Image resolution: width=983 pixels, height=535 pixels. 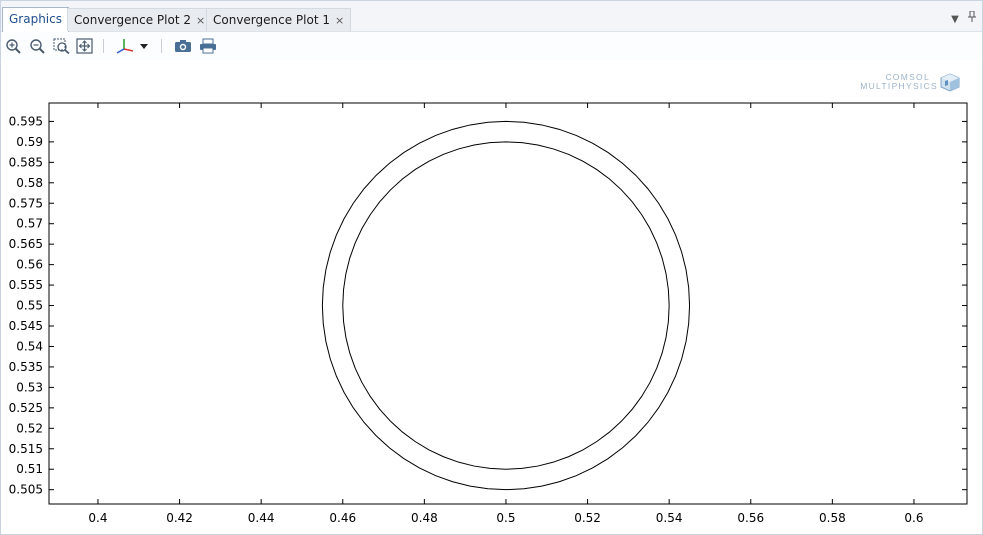 What do you see at coordinates (29, 346) in the screenshot?
I see `y-tick-label: 0.54` at bounding box center [29, 346].